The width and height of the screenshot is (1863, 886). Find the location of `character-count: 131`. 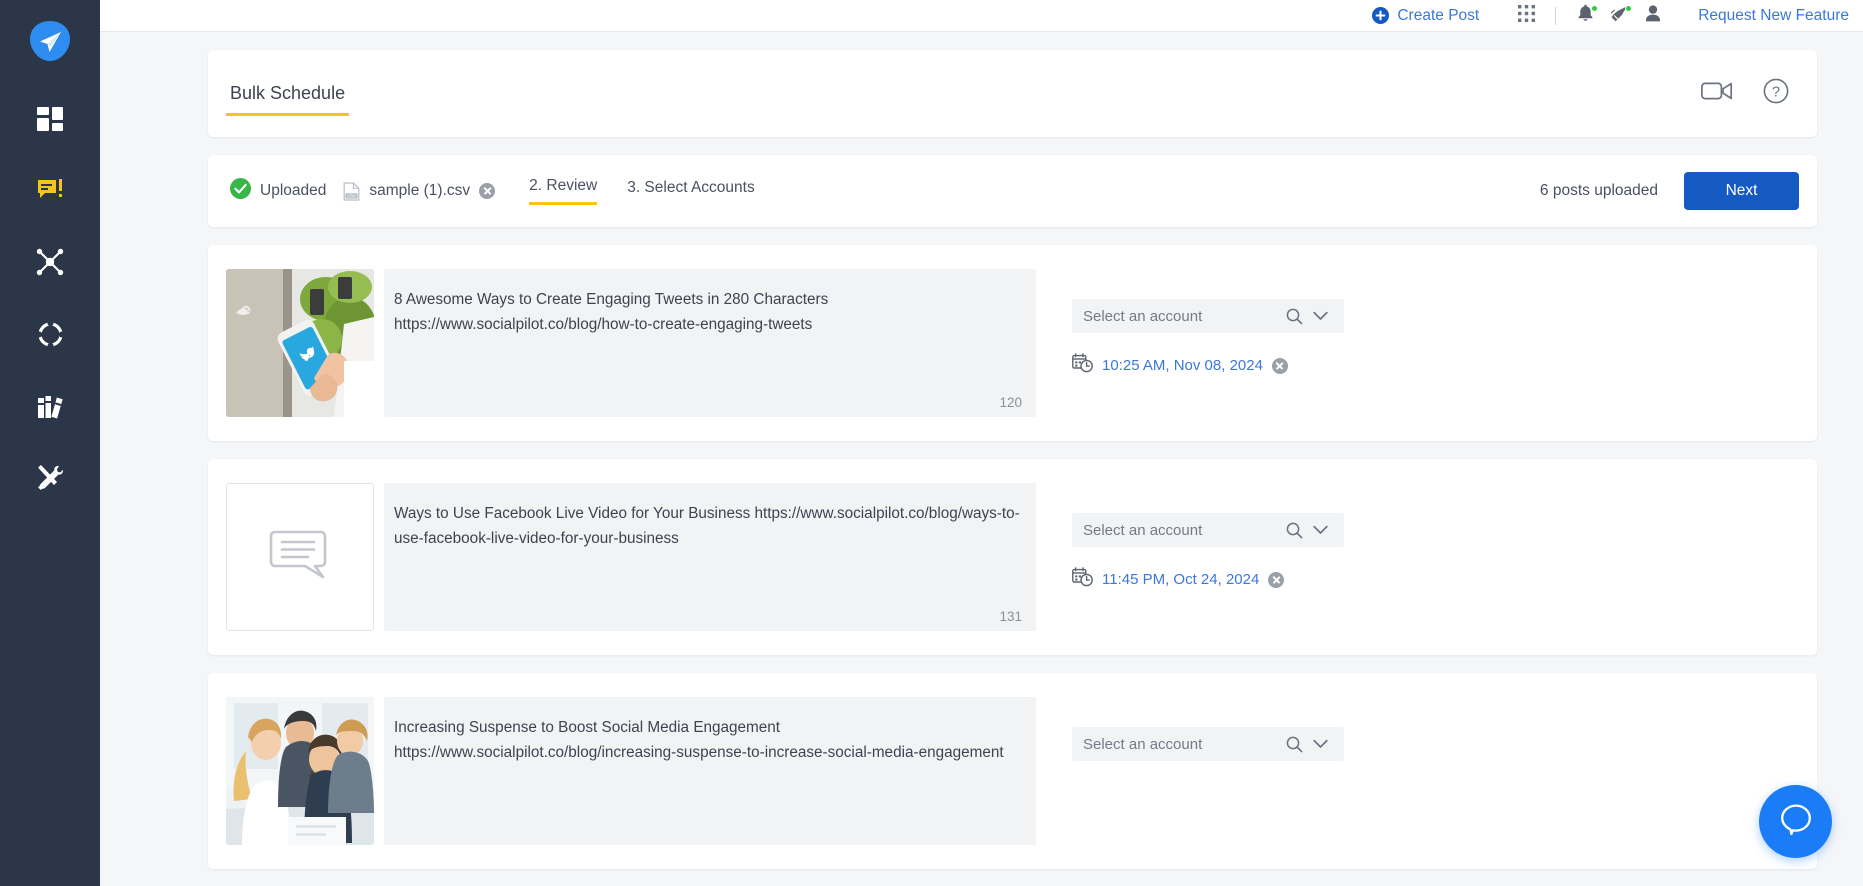

character-count: 131 is located at coordinates (1010, 616).